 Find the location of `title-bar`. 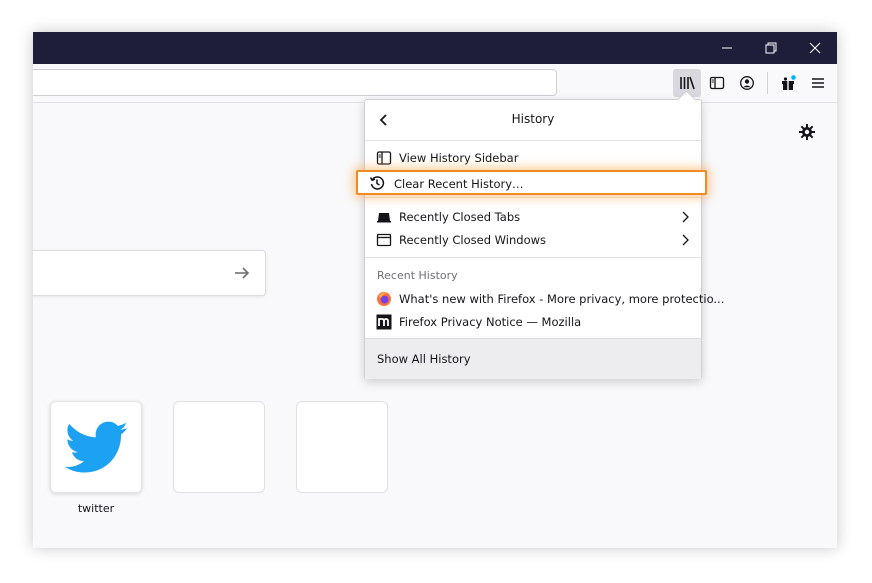

title-bar is located at coordinates (435, 48).